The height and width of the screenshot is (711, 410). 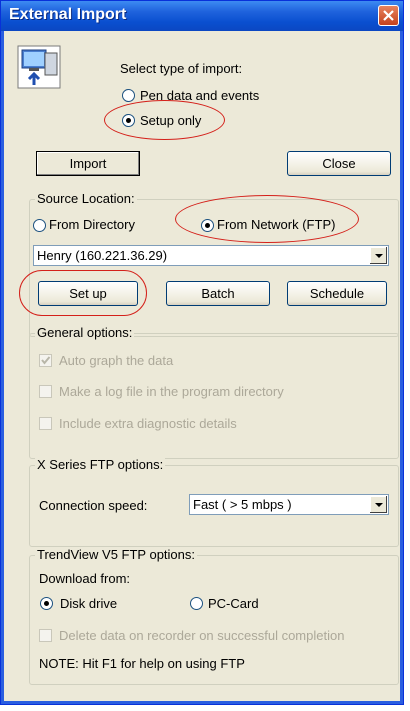 What do you see at coordinates (39, 67) in the screenshot?
I see `computer-import-icon` at bounding box center [39, 67].